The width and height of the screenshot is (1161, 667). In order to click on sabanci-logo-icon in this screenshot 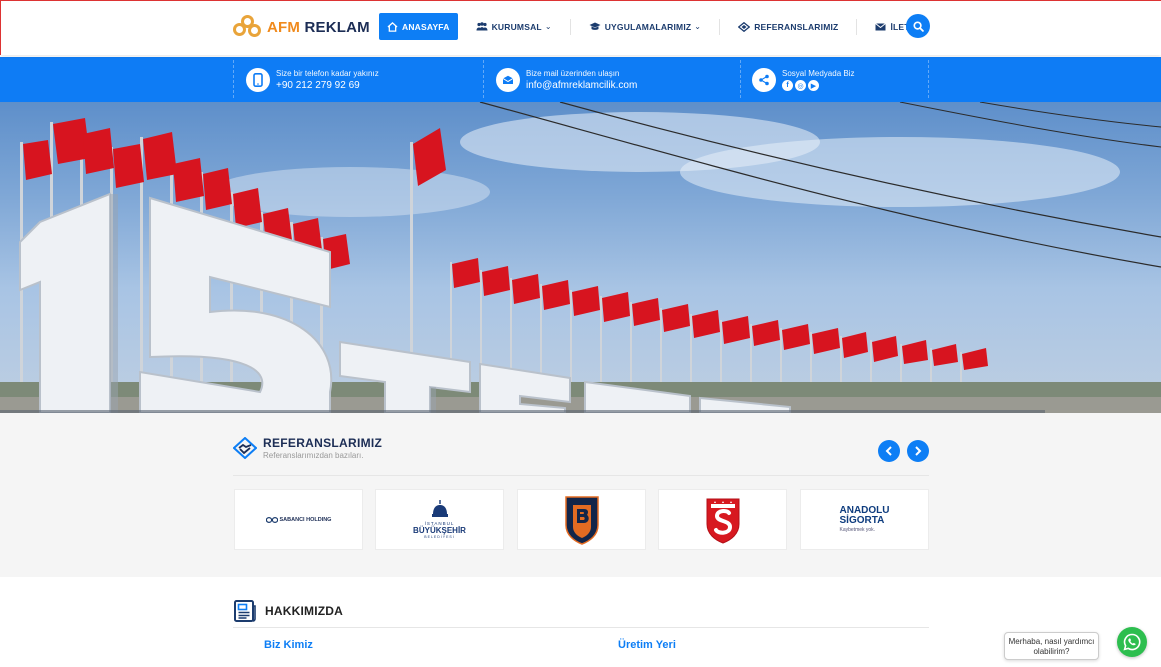, I will do `click(271, 519)`.